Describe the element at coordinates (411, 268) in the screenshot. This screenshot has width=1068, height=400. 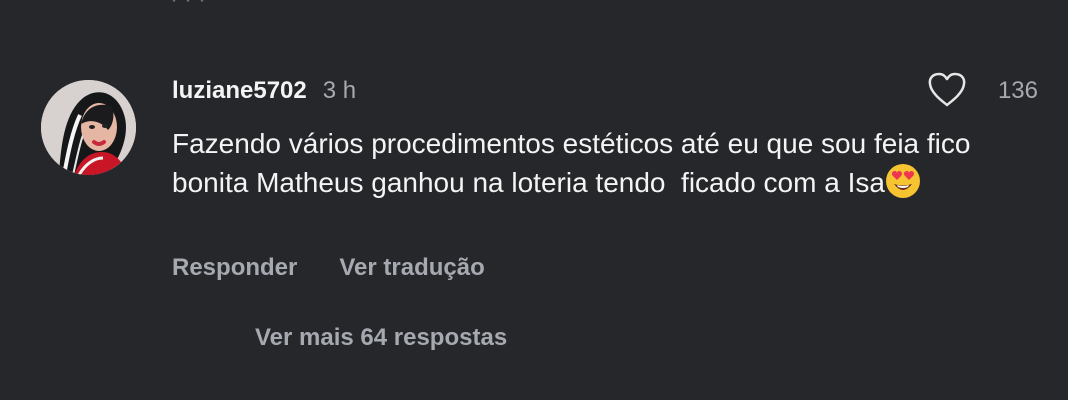
I see `translate-button: Ver tradução` at that location.